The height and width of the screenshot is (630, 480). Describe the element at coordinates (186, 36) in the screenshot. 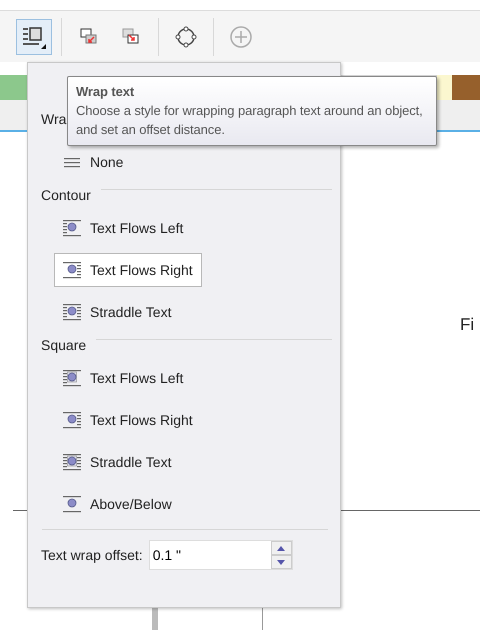

I see `node-circle-icon` at that location.